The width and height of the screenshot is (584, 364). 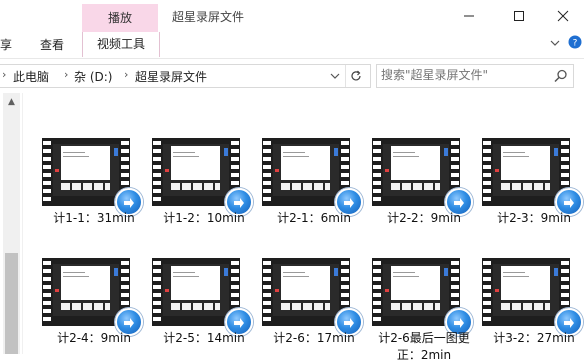 What do you see at coordinates (424, 346) in the screenshot?
I see `file-name-label: 计2-6最后一图更正：2min` at bounding box center [424, 346].